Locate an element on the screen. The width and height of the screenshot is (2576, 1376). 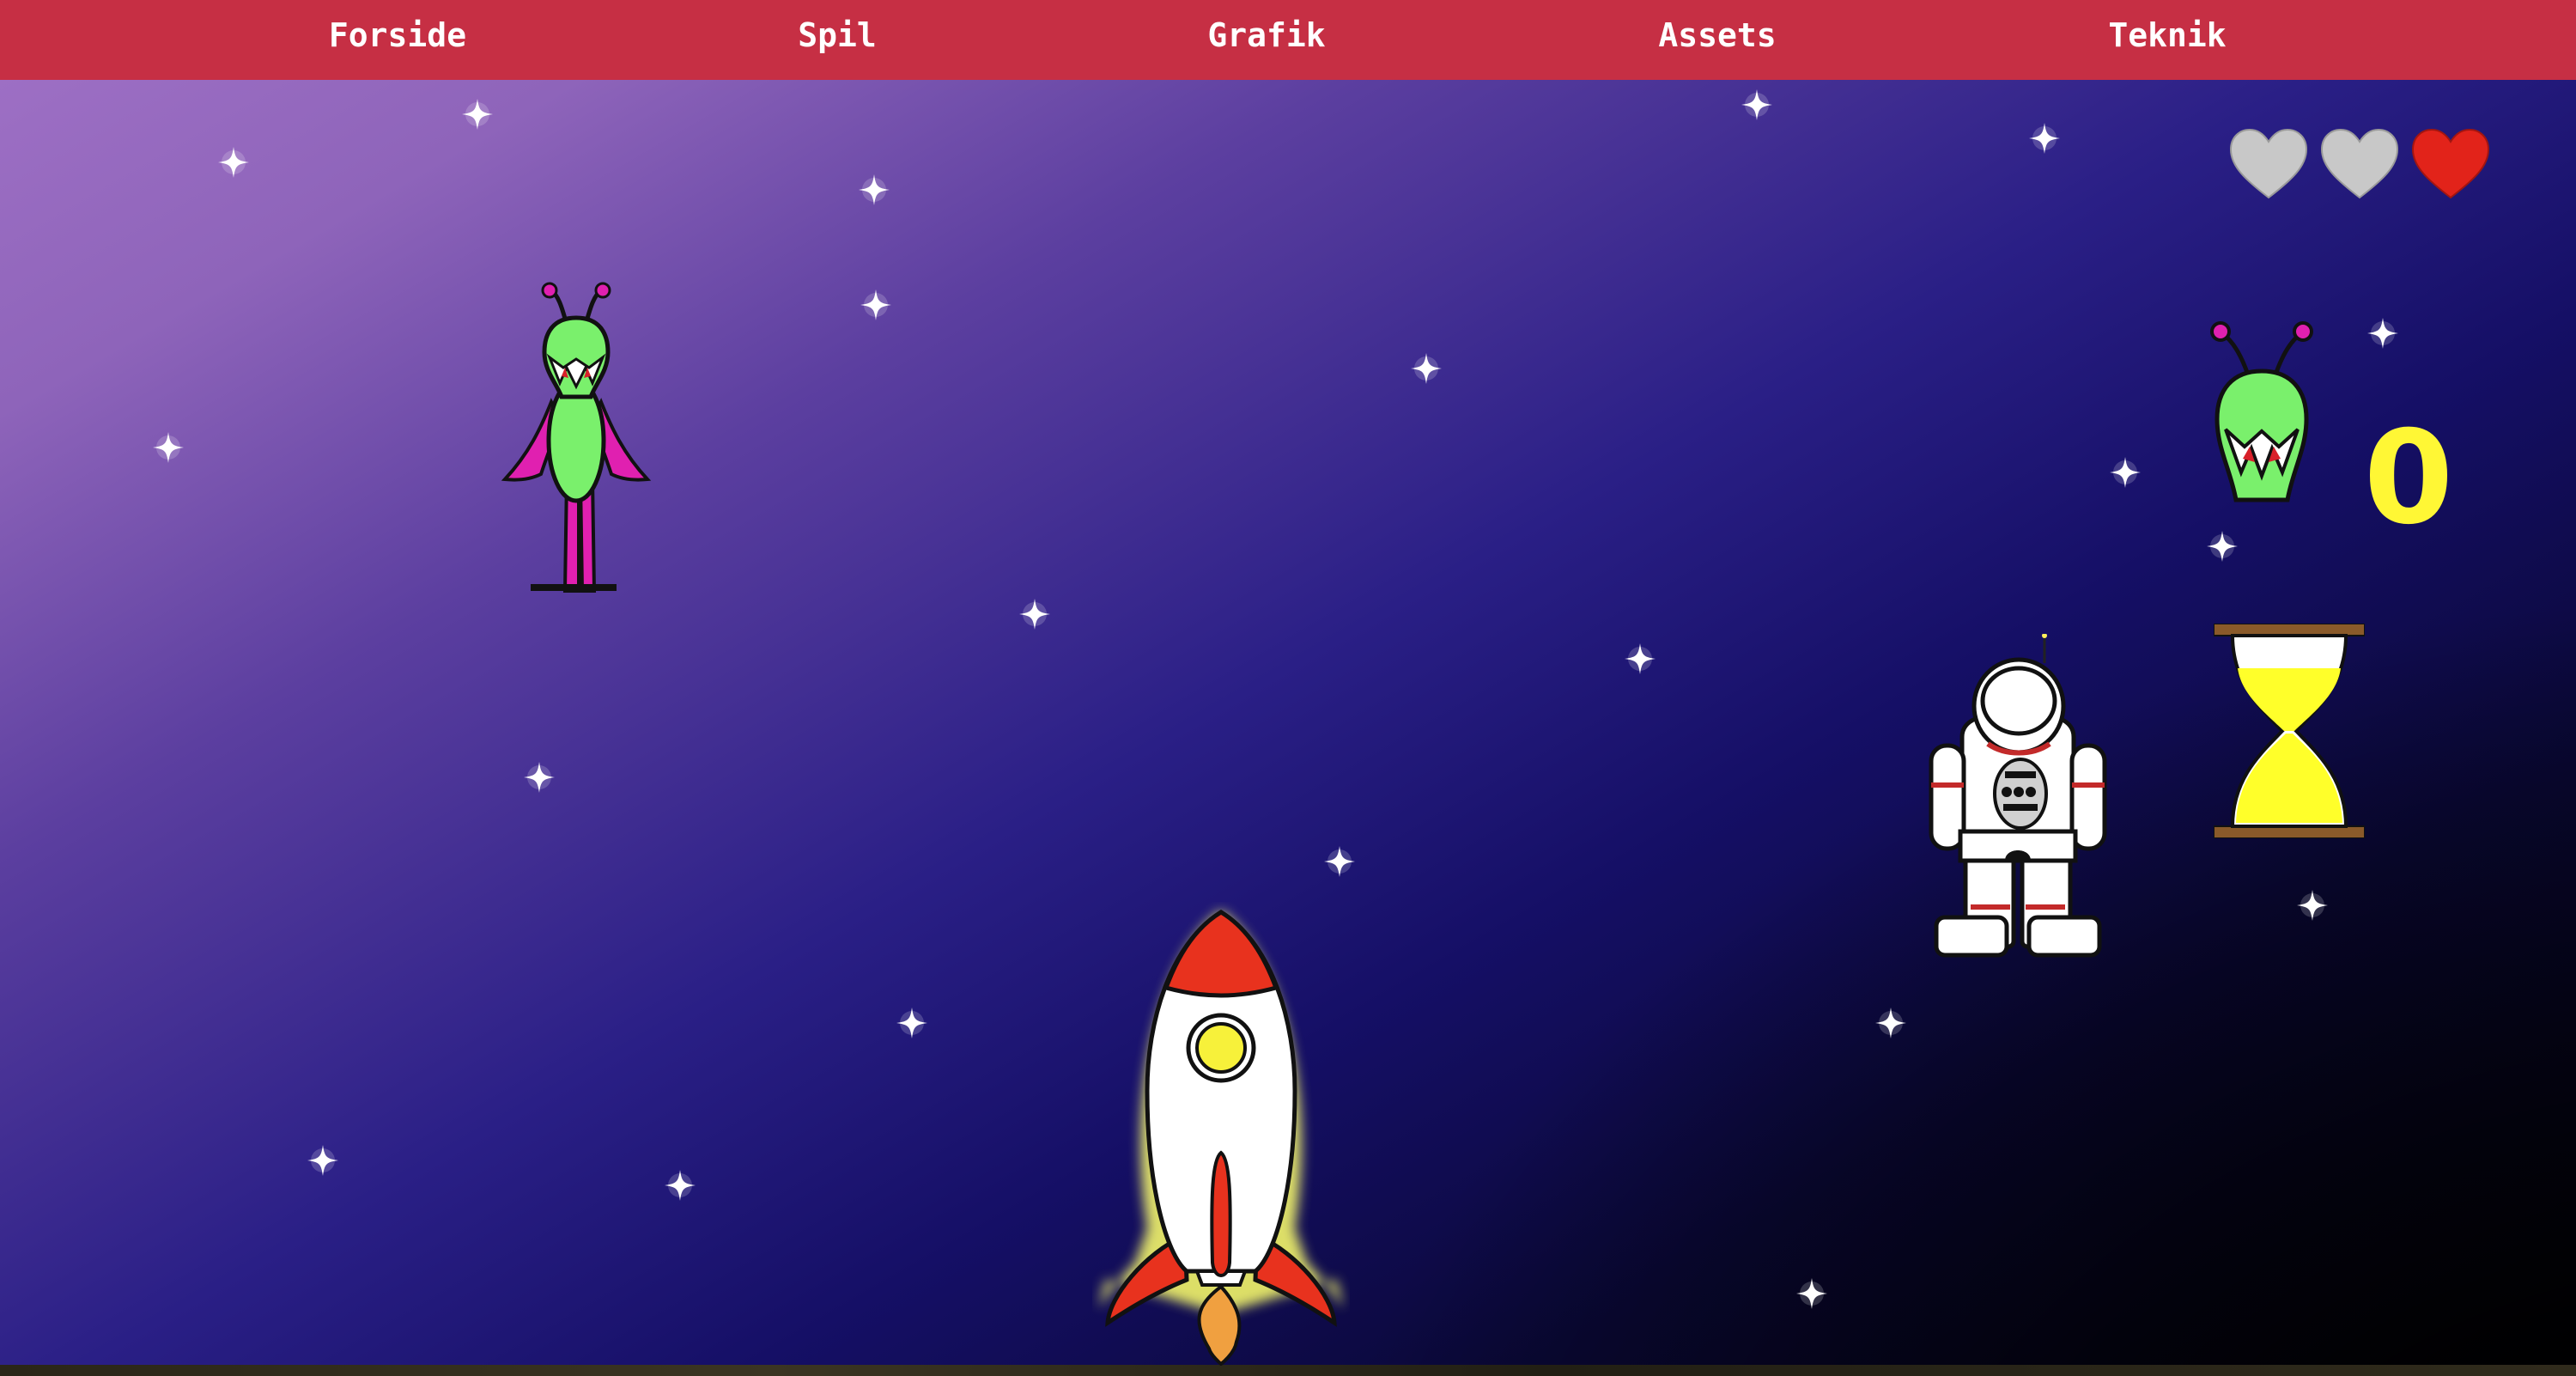
alien-enemy-sprite is located at coordinates (576, 437).